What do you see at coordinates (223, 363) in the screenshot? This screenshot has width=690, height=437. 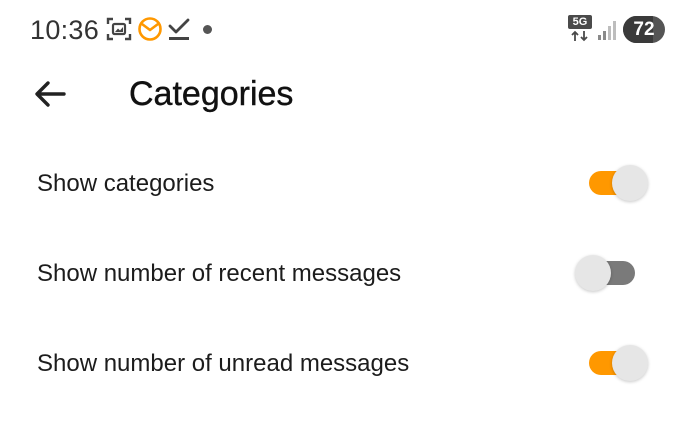 I see `setting-label: Show number of unread messages` at bounding box center [223, 363].